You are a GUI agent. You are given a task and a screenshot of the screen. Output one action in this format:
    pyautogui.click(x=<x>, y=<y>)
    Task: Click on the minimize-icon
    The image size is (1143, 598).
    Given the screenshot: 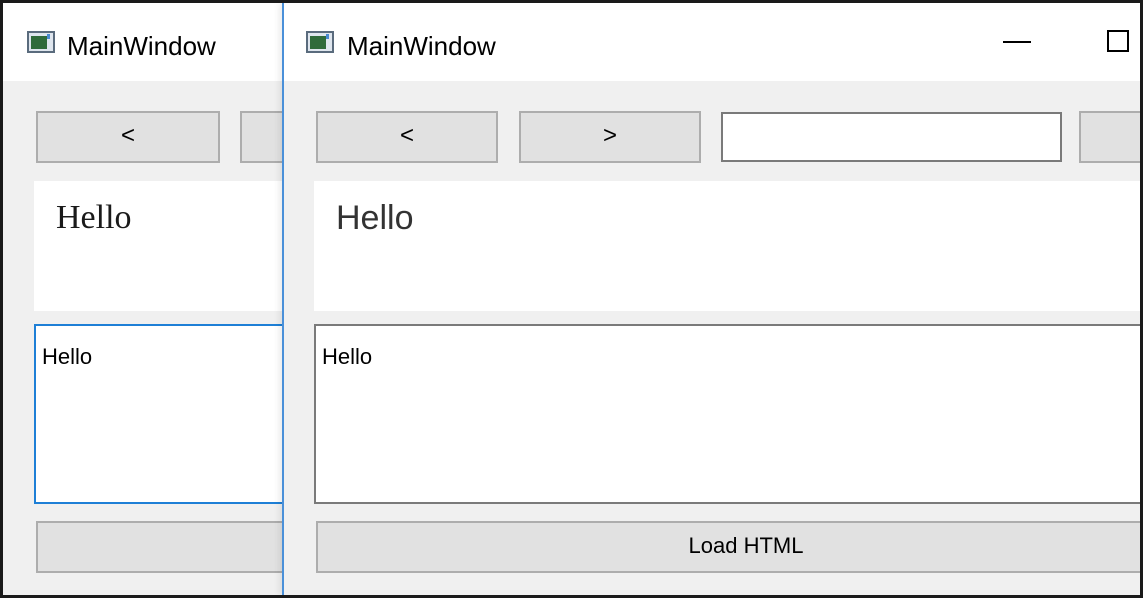 What is the action you would take?
    pyautogui.click(x=1017, y=42)
    